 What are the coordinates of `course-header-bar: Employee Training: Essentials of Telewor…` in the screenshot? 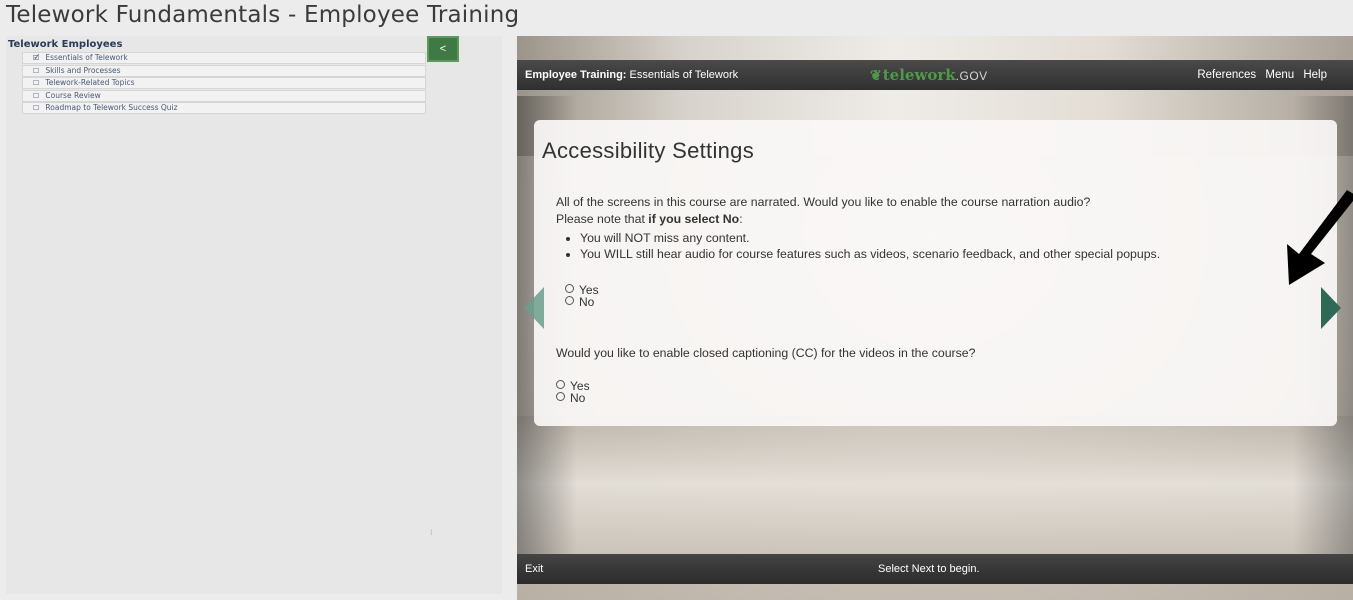 It's located at (935, 75).